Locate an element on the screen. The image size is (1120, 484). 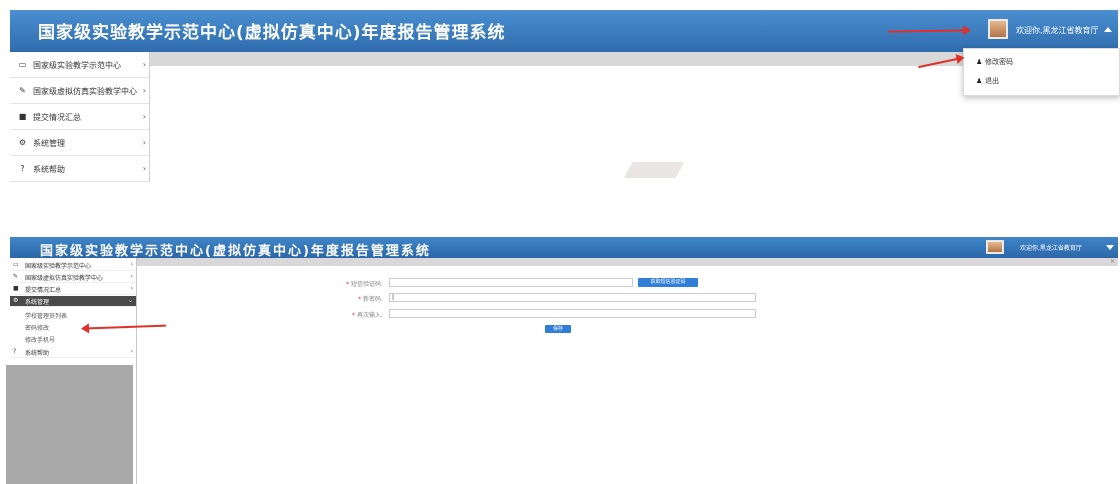
user-dropdown-menu: ♟ 修改密码 ♟ 退出 is located at coordinates (1041, 72).